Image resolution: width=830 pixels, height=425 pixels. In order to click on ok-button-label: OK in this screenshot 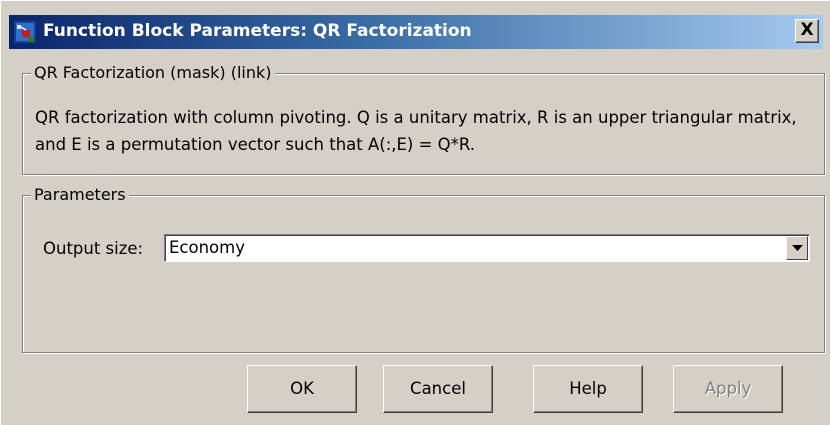, I will do `click(302, 388)`.